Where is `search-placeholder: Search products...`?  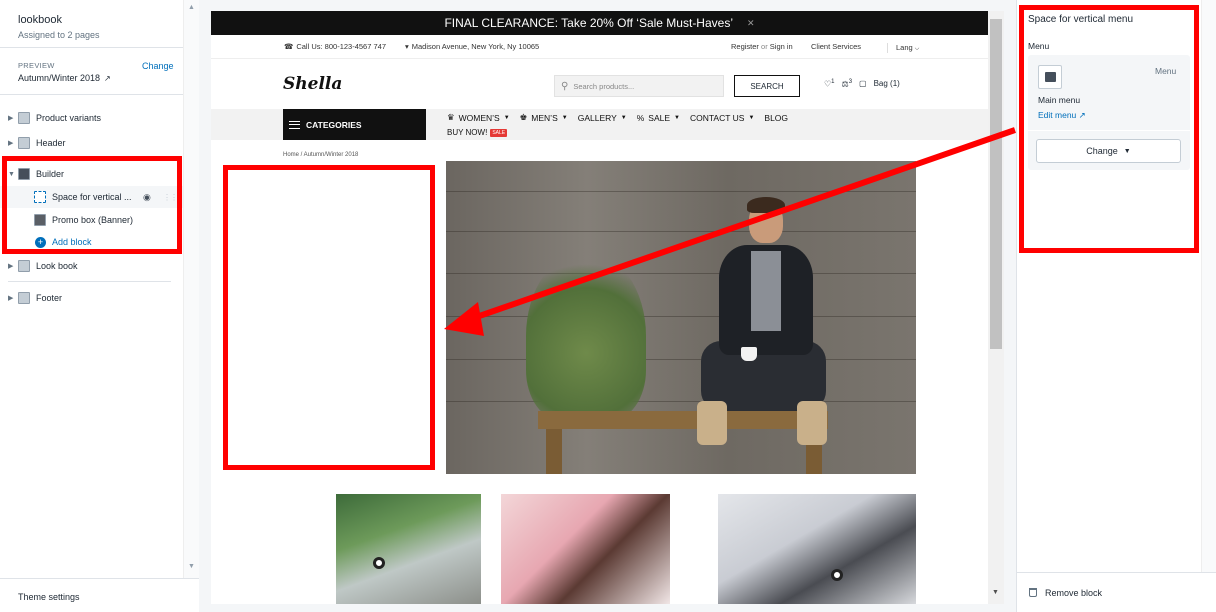
search-placeholder: Search products... is located at coordinates (604, 86).